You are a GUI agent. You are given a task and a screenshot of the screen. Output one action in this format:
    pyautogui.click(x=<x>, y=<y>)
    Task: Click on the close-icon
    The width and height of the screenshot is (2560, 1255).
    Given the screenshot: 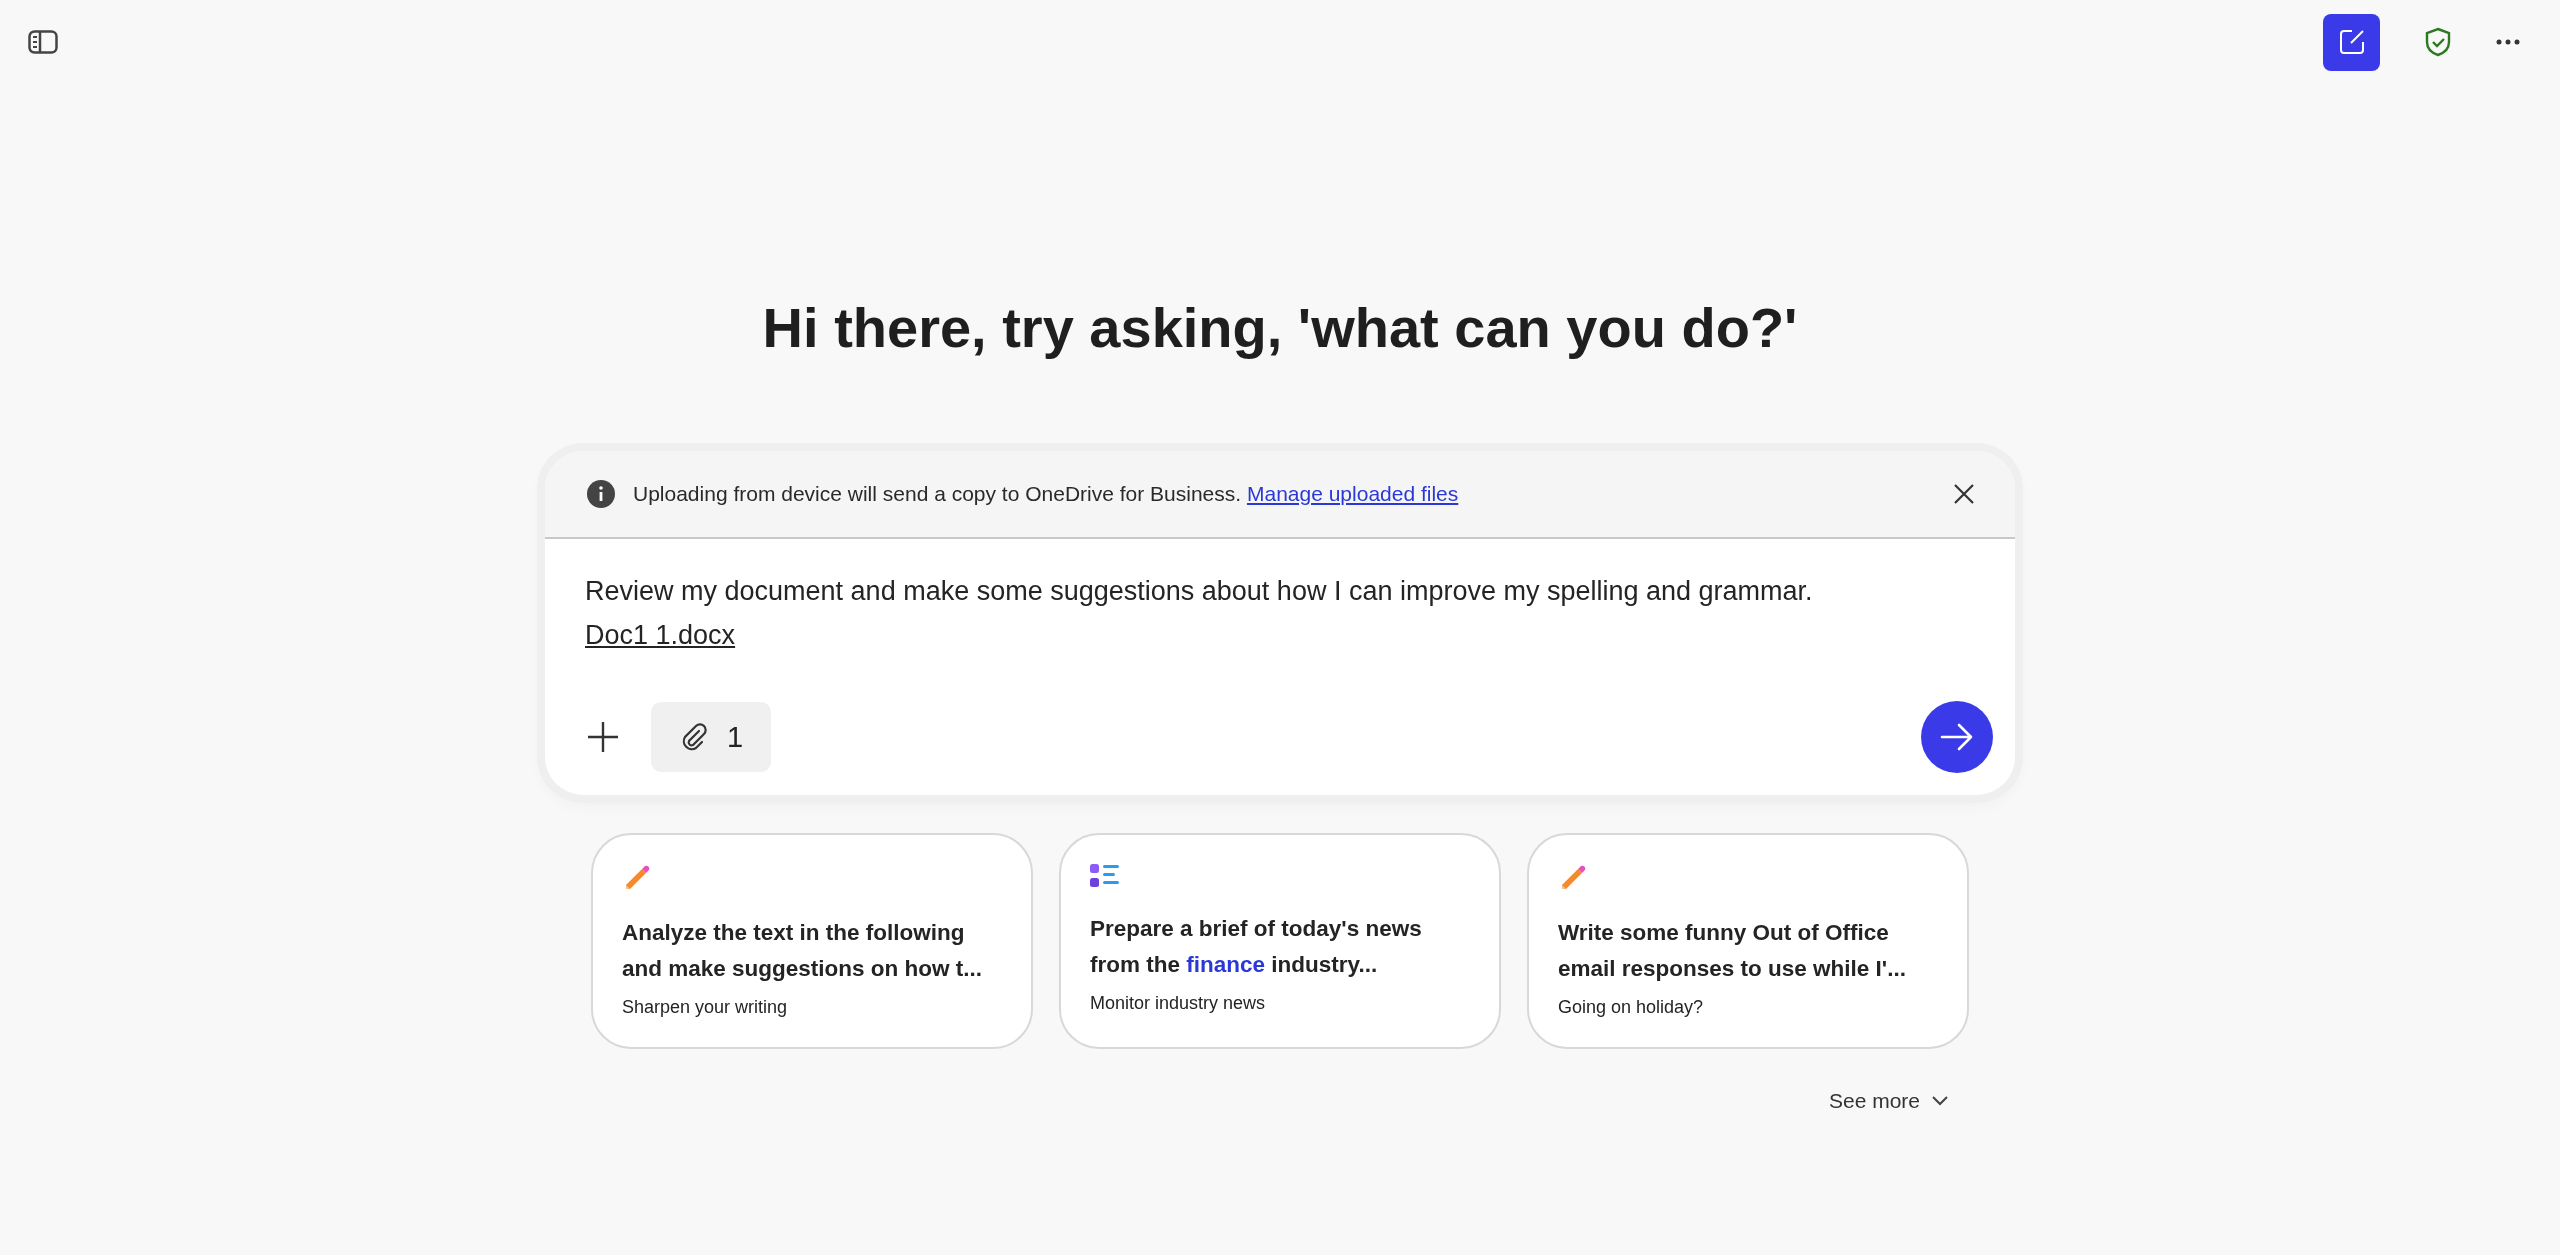 What is the action you would take?
    pyautogui.click(x=1964, y=494)
    